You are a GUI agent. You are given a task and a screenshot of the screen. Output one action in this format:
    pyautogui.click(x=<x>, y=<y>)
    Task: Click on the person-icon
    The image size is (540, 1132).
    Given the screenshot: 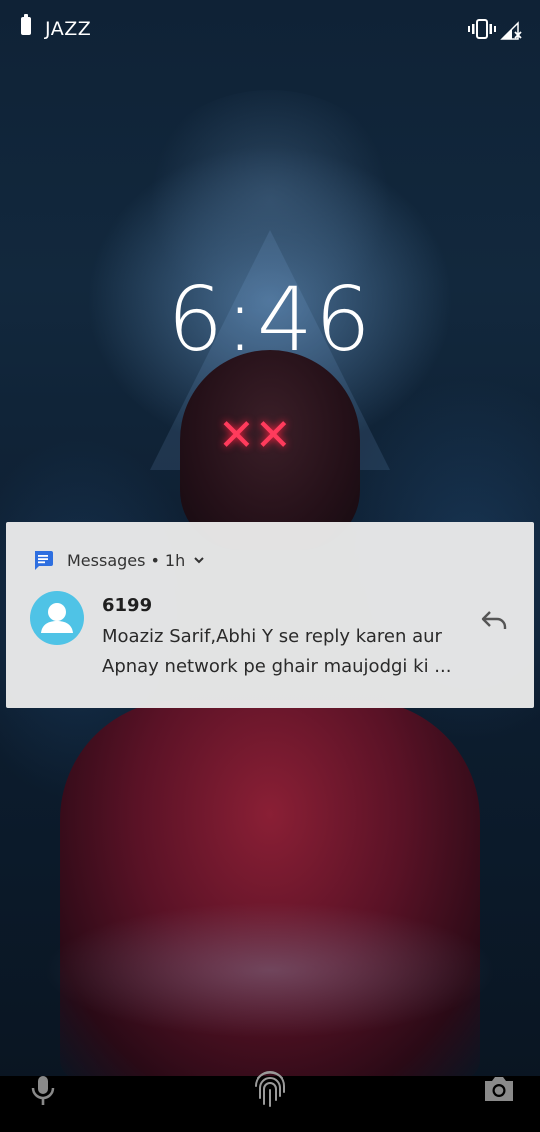 What is the action you would take?
    pyautogui.click(x=57, y=618)
    